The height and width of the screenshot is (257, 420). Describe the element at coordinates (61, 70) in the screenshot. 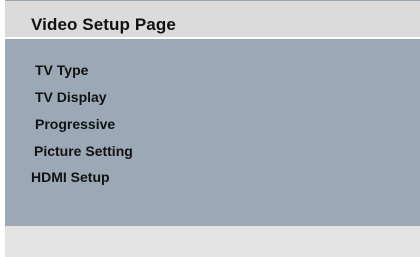

I see `menu-item-tv-type: TV Type` at that location.